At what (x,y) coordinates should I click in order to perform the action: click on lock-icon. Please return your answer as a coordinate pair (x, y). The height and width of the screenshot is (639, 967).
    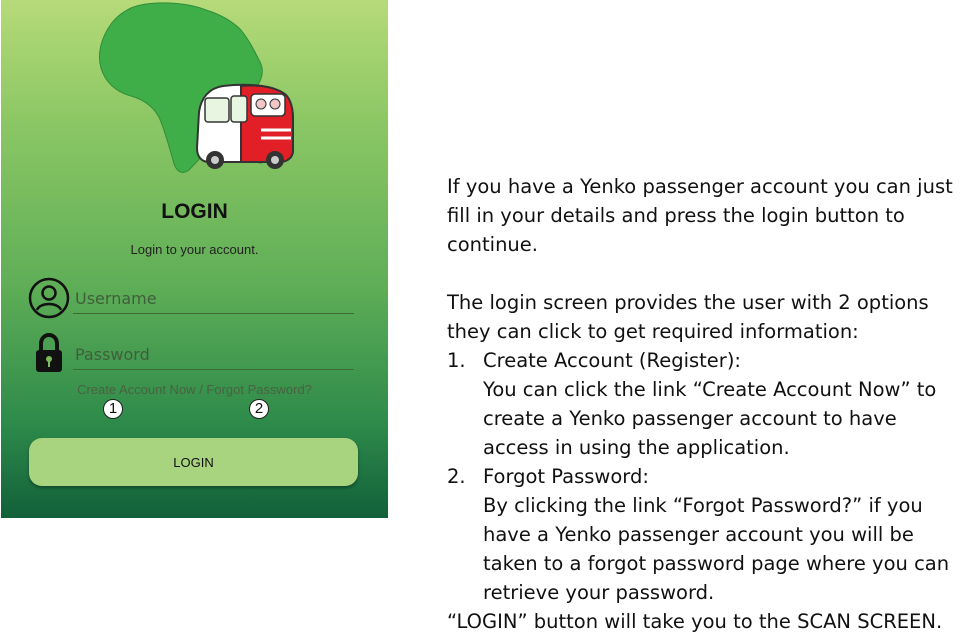
    Looking at the image, I should click on (49, 352).